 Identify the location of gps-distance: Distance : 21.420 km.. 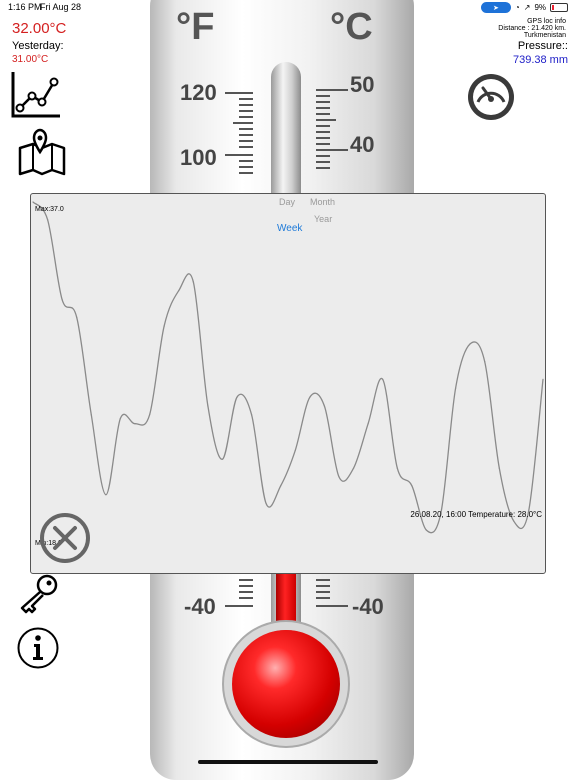
(532, 28).